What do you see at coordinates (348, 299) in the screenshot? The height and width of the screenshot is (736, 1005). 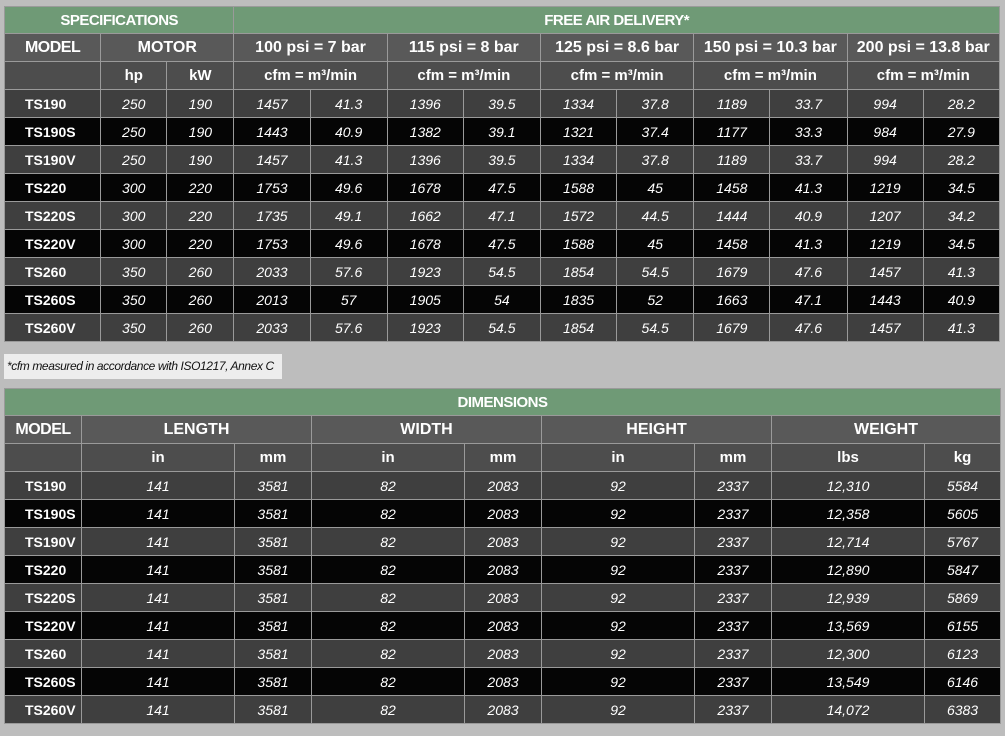 I see `m3-cell: 57` at bounding box center [348, 299].